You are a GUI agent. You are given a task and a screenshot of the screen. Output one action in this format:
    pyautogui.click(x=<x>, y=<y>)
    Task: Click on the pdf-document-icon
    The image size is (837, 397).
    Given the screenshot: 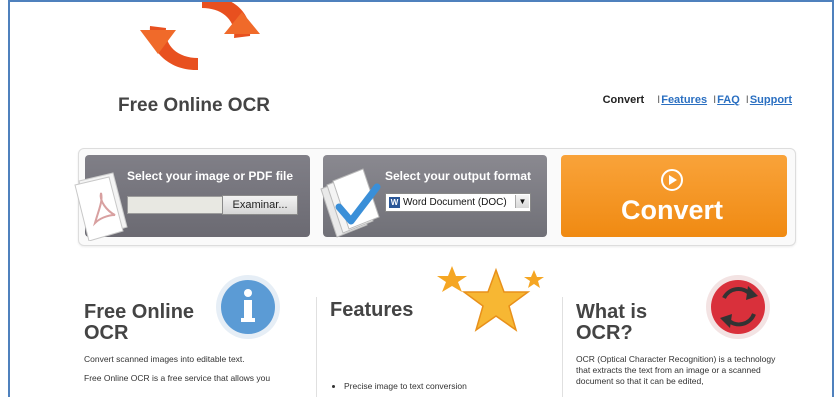 What is the action you would take?
    pyautogui.click(x=101, y=206)
    